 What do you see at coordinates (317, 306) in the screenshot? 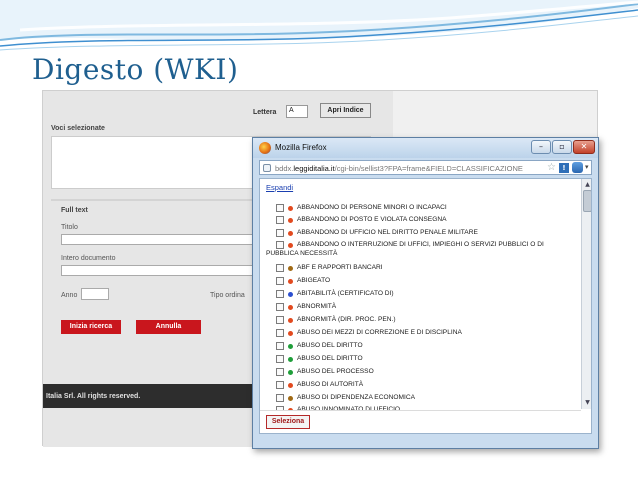
I see `item-label: ABNORMITÀ` at bounding box center [317, 306].